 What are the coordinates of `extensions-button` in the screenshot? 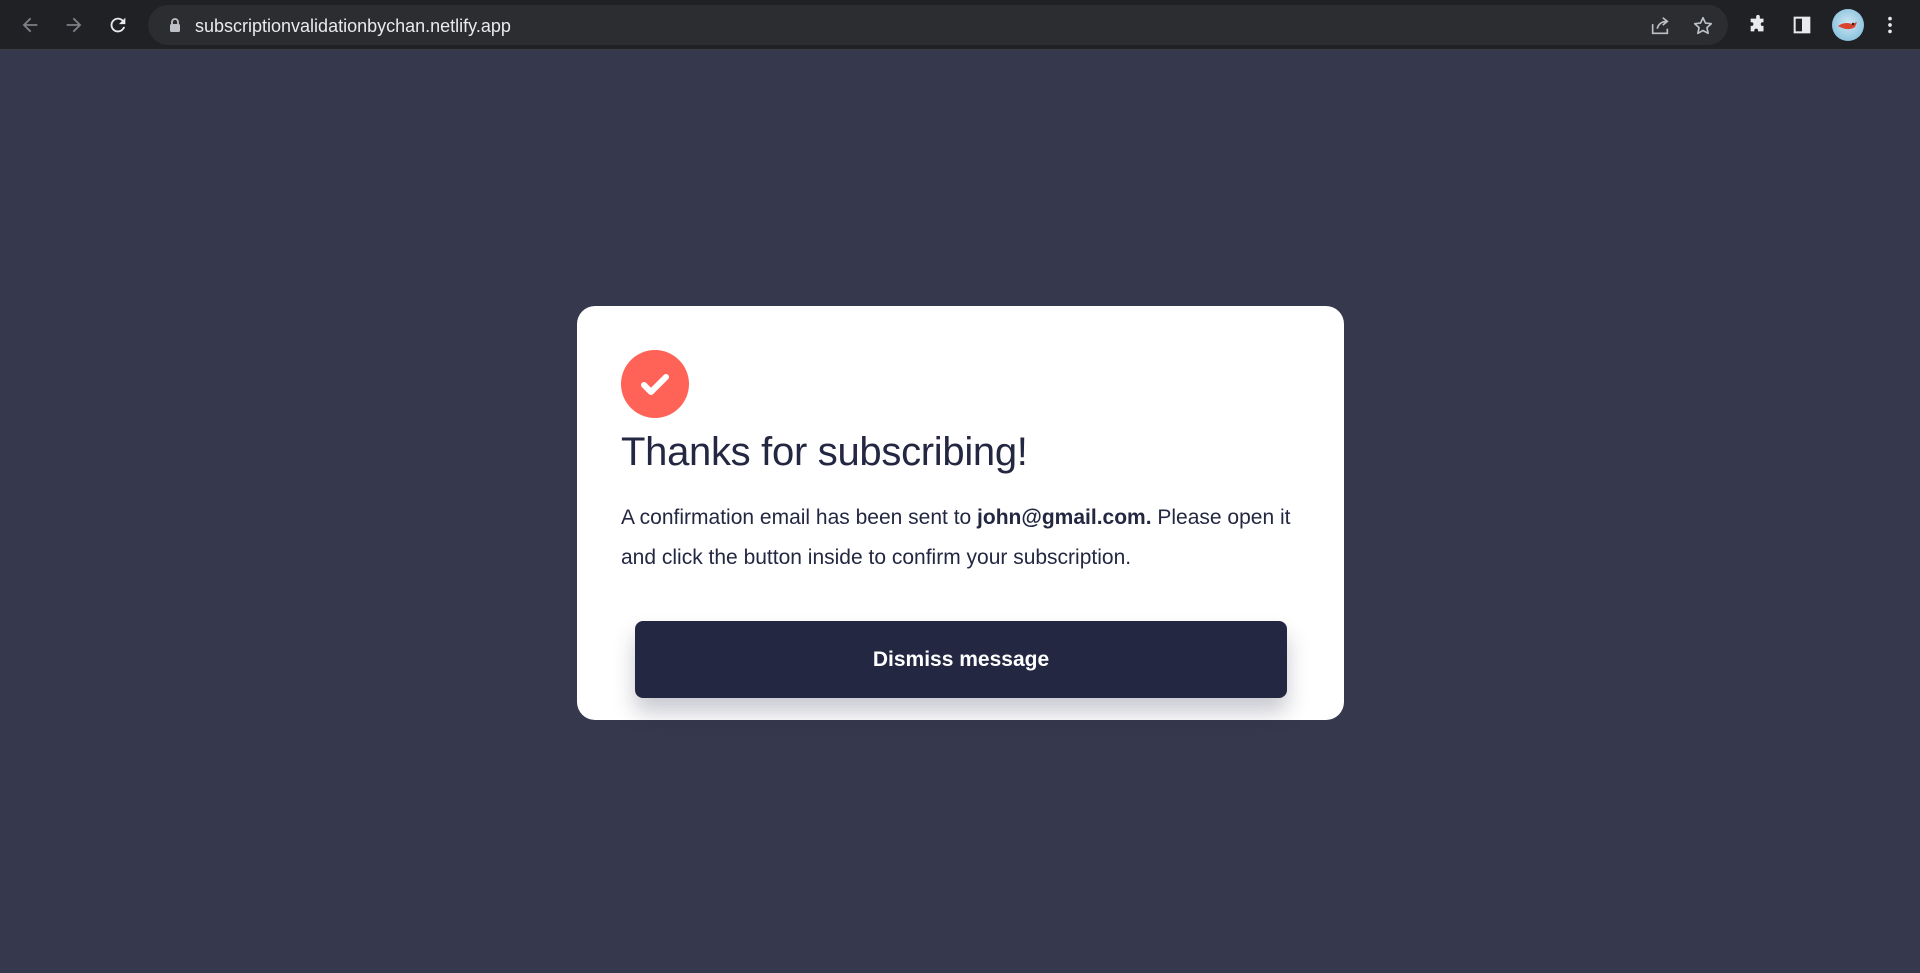 It's located at (1758, 25).